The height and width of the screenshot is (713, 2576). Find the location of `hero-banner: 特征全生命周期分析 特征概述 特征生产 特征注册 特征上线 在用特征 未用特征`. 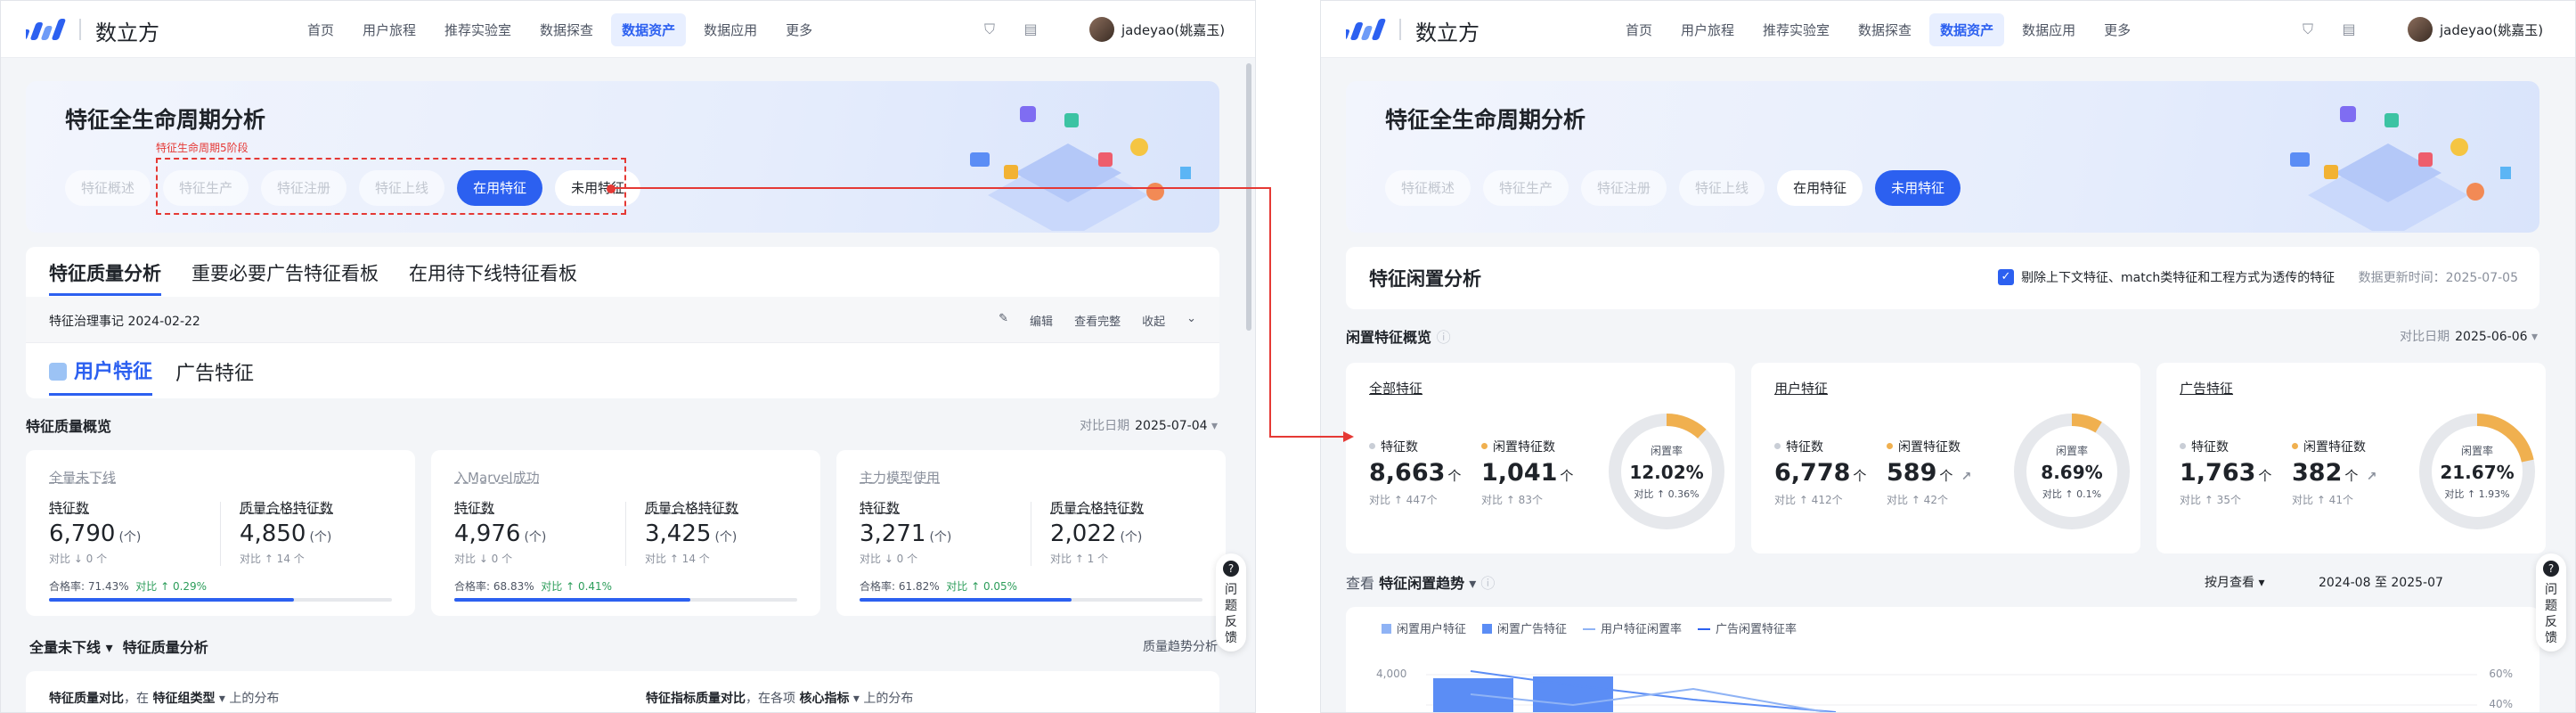

hero-banner: 特征全生命周期分析 特征概述 特征生产 特征注册 特征上线 在用特征 未用特征 is located at coordinates (1943, 157).